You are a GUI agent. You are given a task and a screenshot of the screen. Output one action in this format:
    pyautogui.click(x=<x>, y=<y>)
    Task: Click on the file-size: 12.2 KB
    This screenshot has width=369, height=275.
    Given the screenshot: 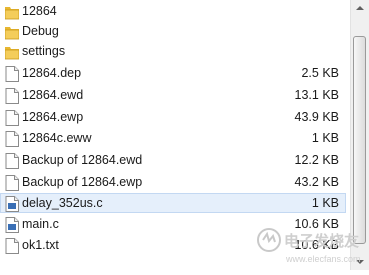 What is the action you would take?
    pyautogui.click(x=316, y=160)
    